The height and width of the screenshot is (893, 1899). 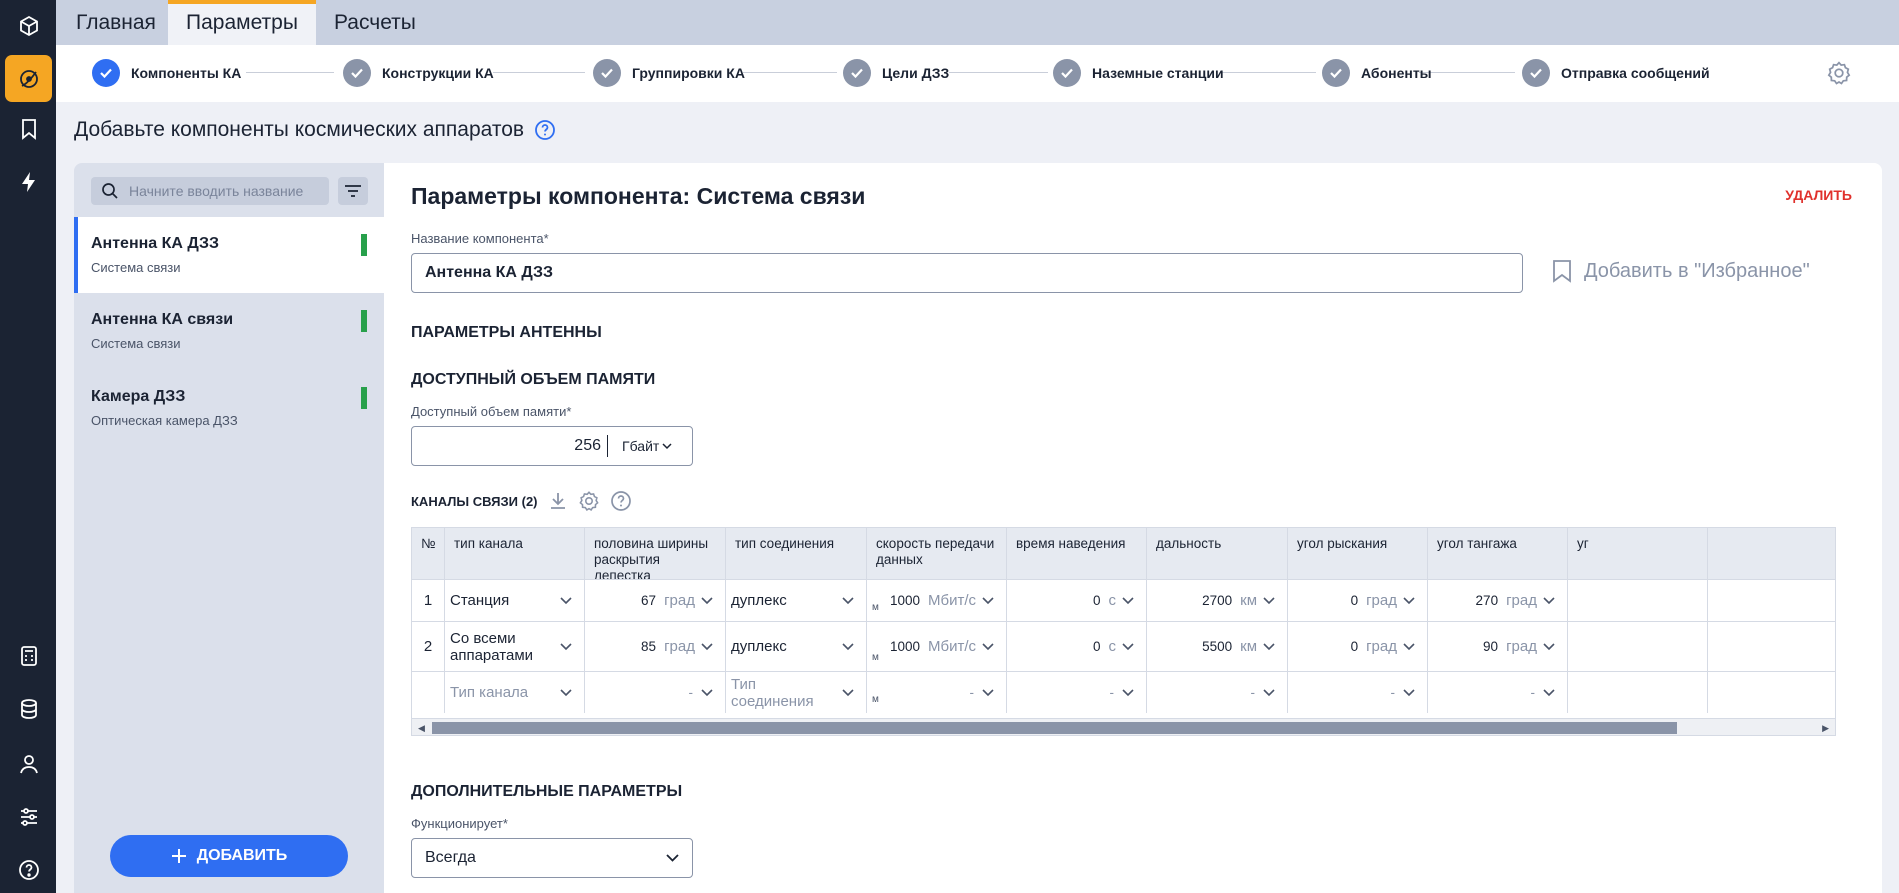 I want to click on step-constructions: Конструкции КА, so click(x=418, y=73).